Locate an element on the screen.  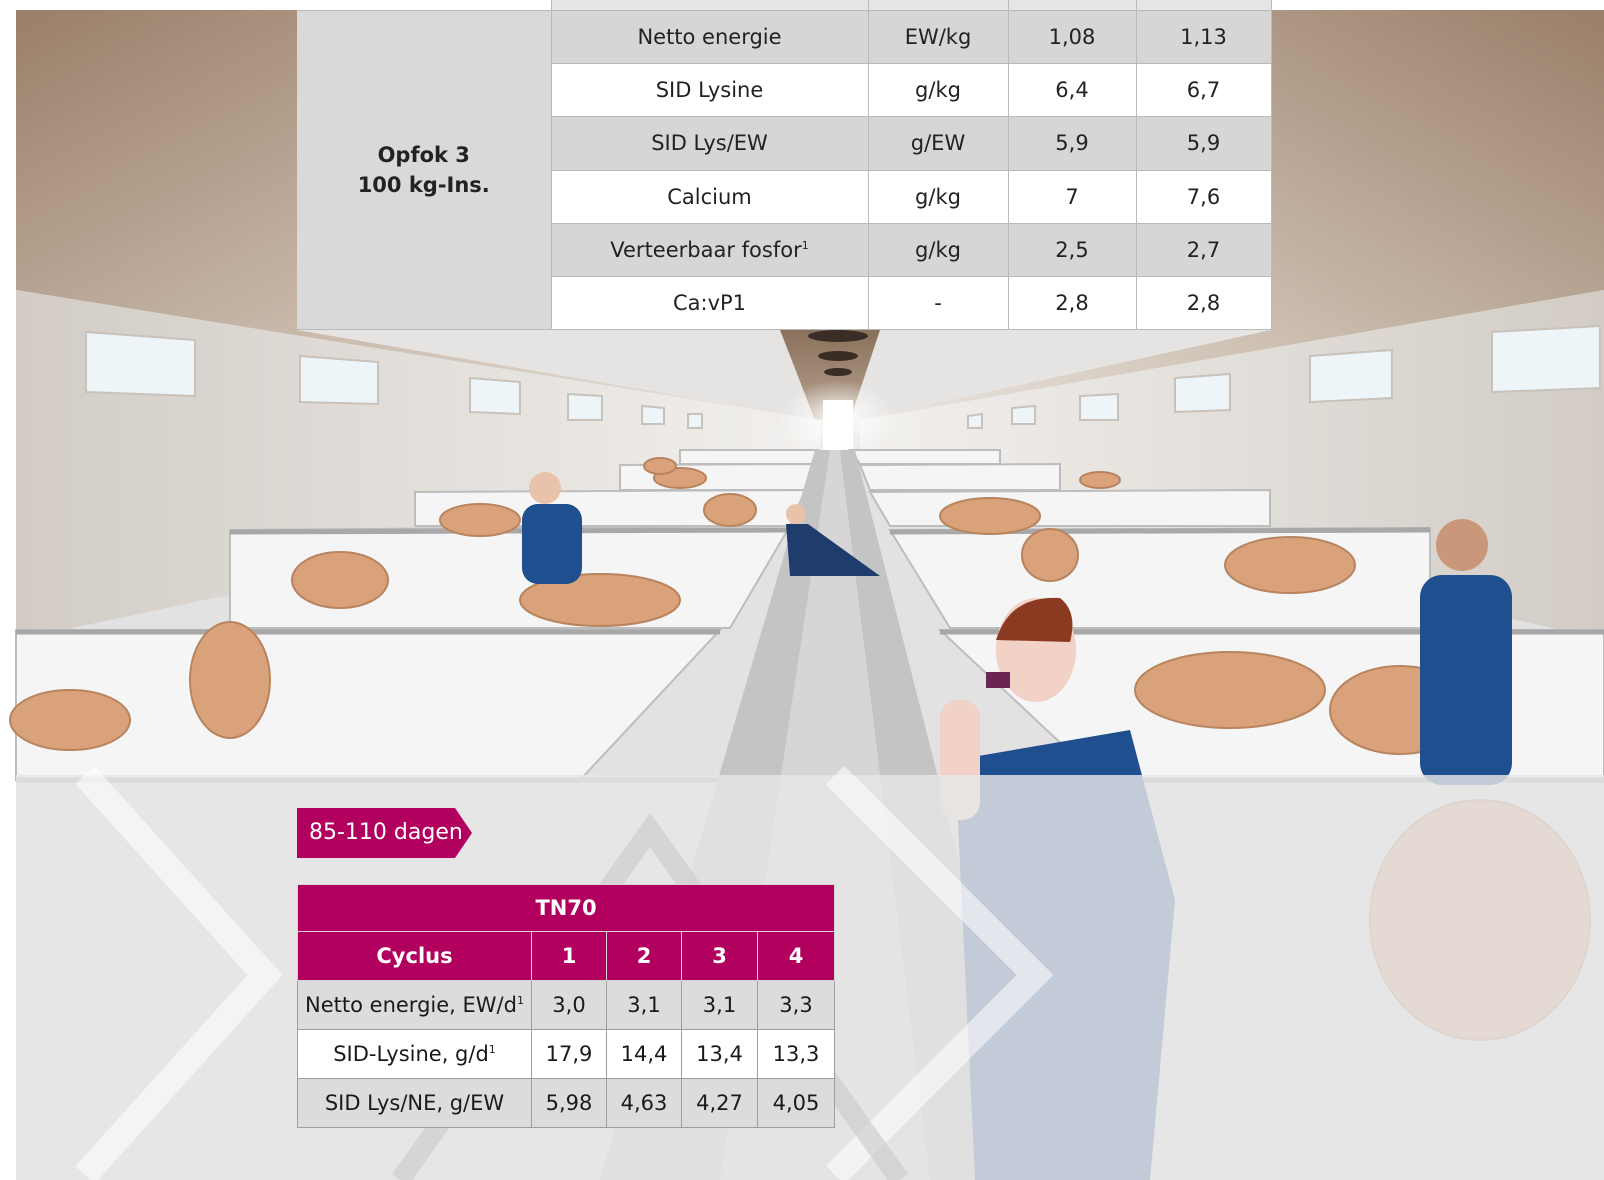
value-cell: 1,13 is located at coordinates (1203, 37).